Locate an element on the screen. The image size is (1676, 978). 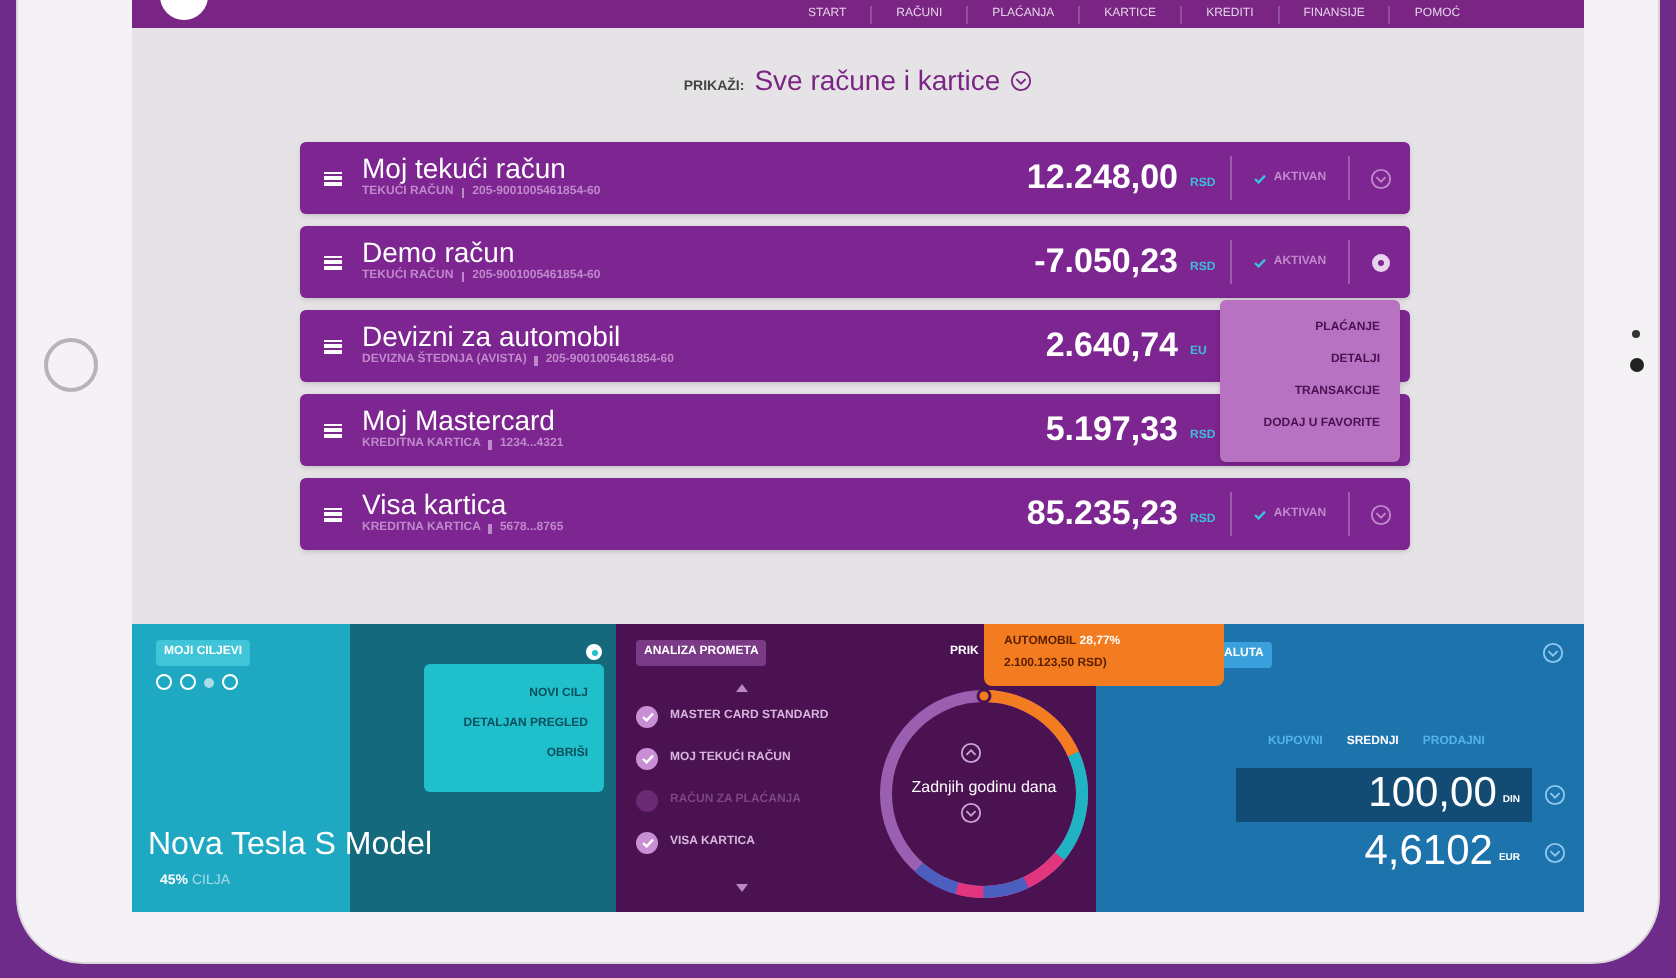
account-name: Devizni za automobil is located at coordinates (492, 337).